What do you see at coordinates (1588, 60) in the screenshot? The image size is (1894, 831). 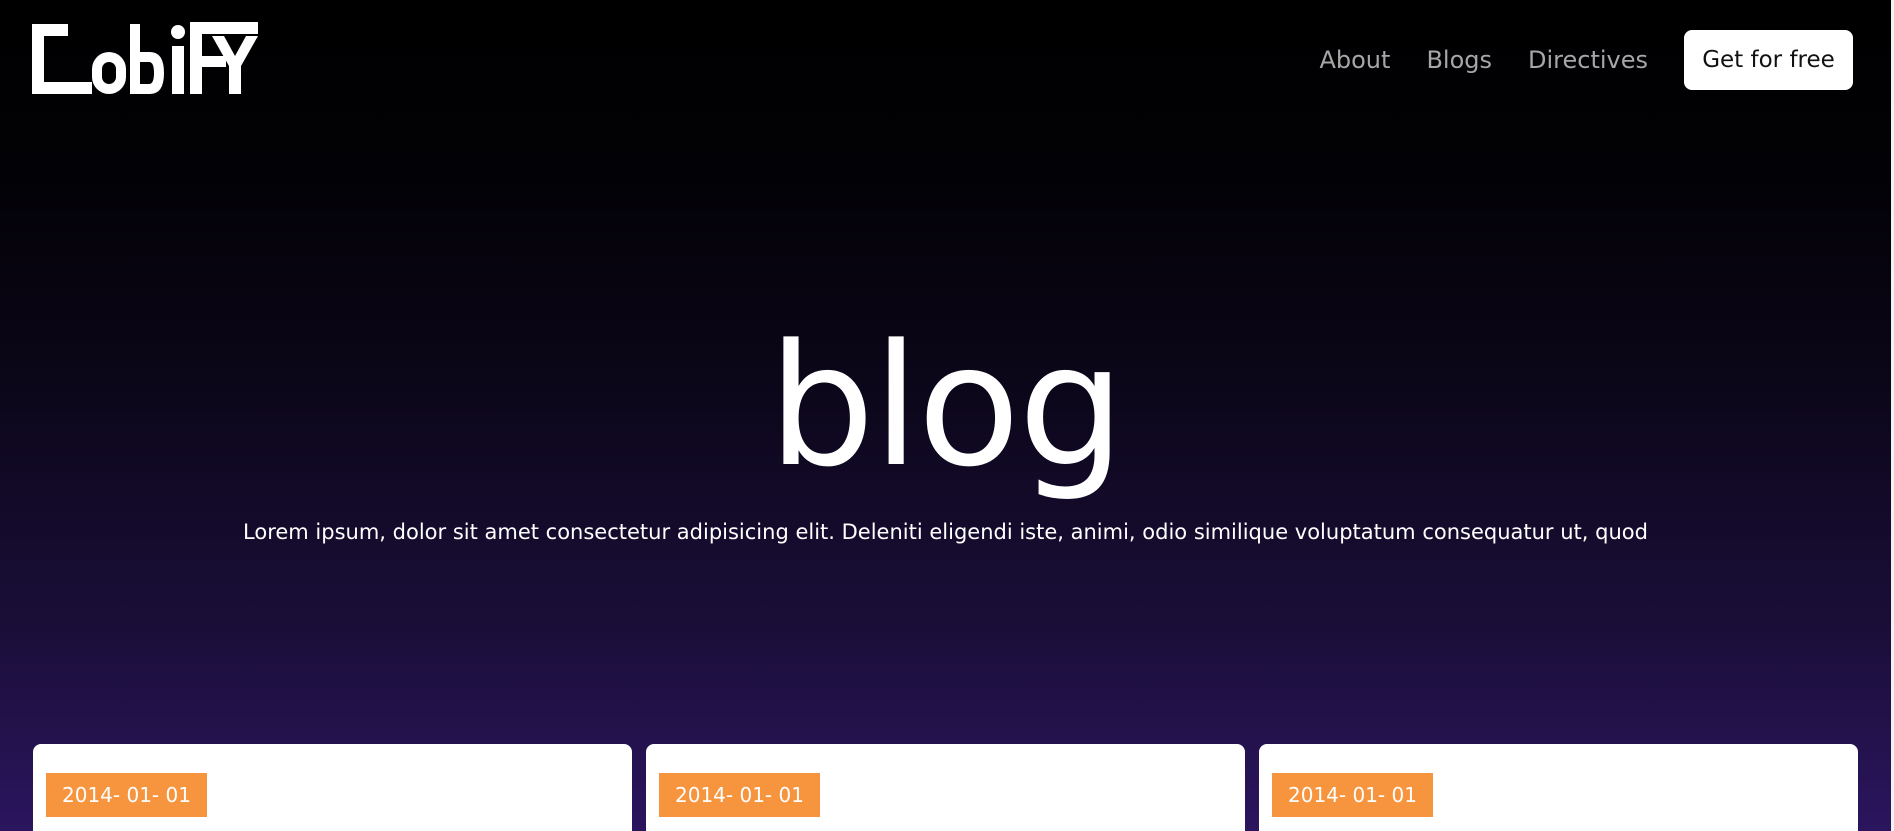 I see `nav-link-directives: Directives` at bounding box center [1588, 60].